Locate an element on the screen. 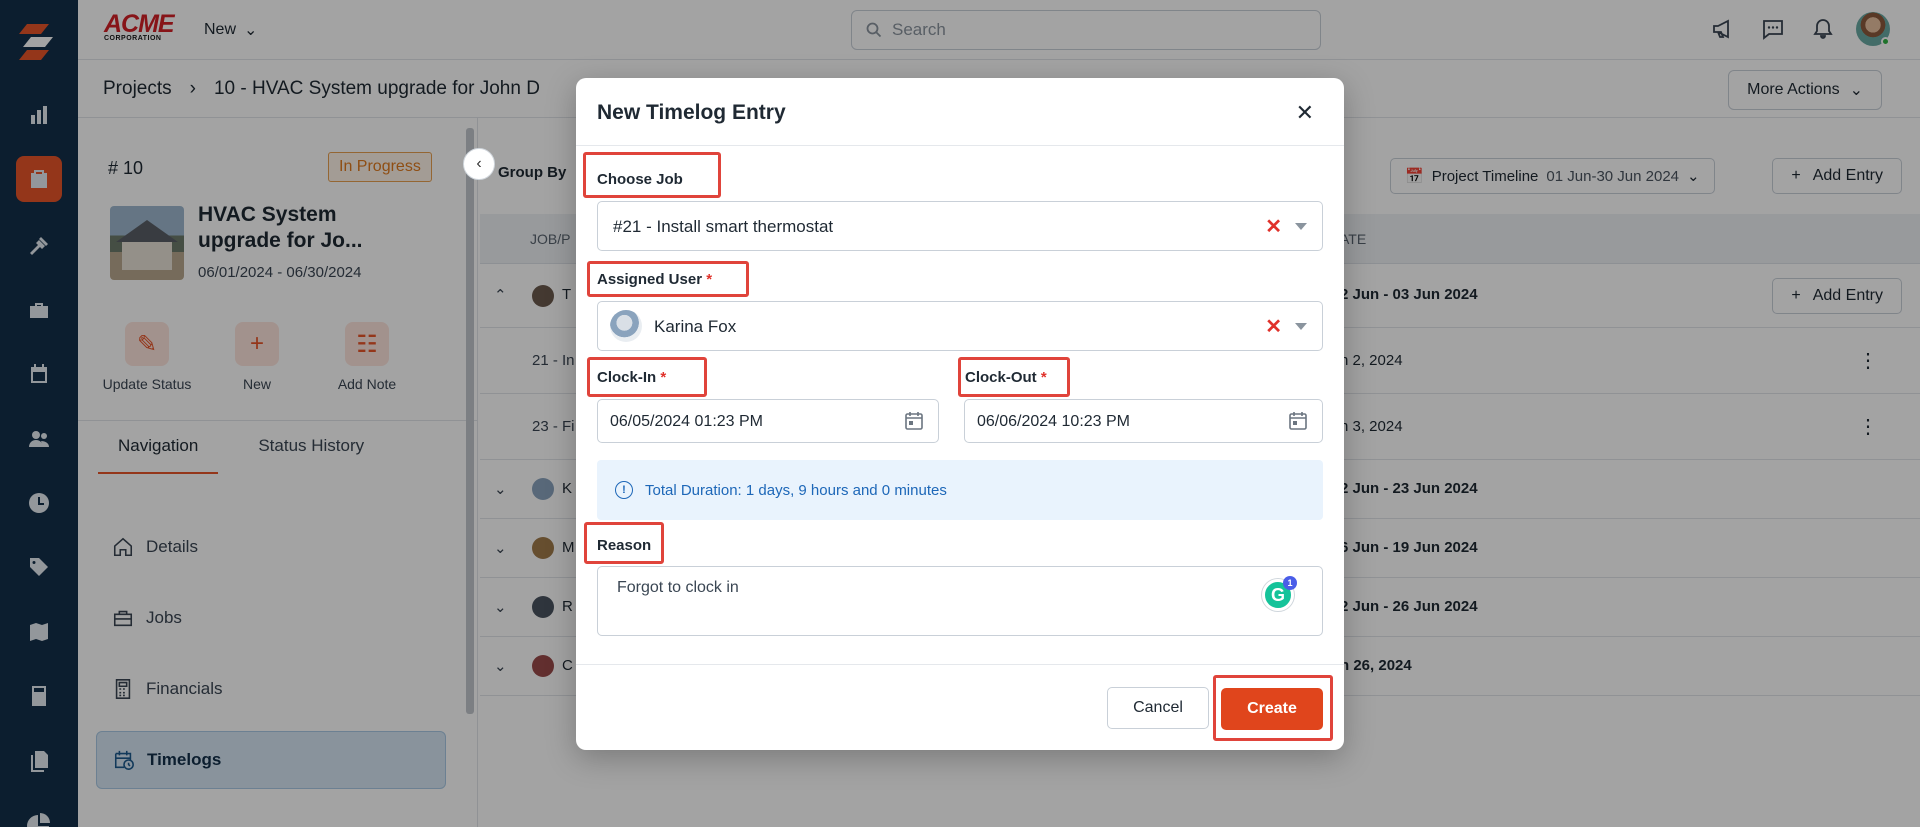 This screenshot has height=827, width=1920. clock-in-label-text: Clock-In is located at coordinates (627, 377).